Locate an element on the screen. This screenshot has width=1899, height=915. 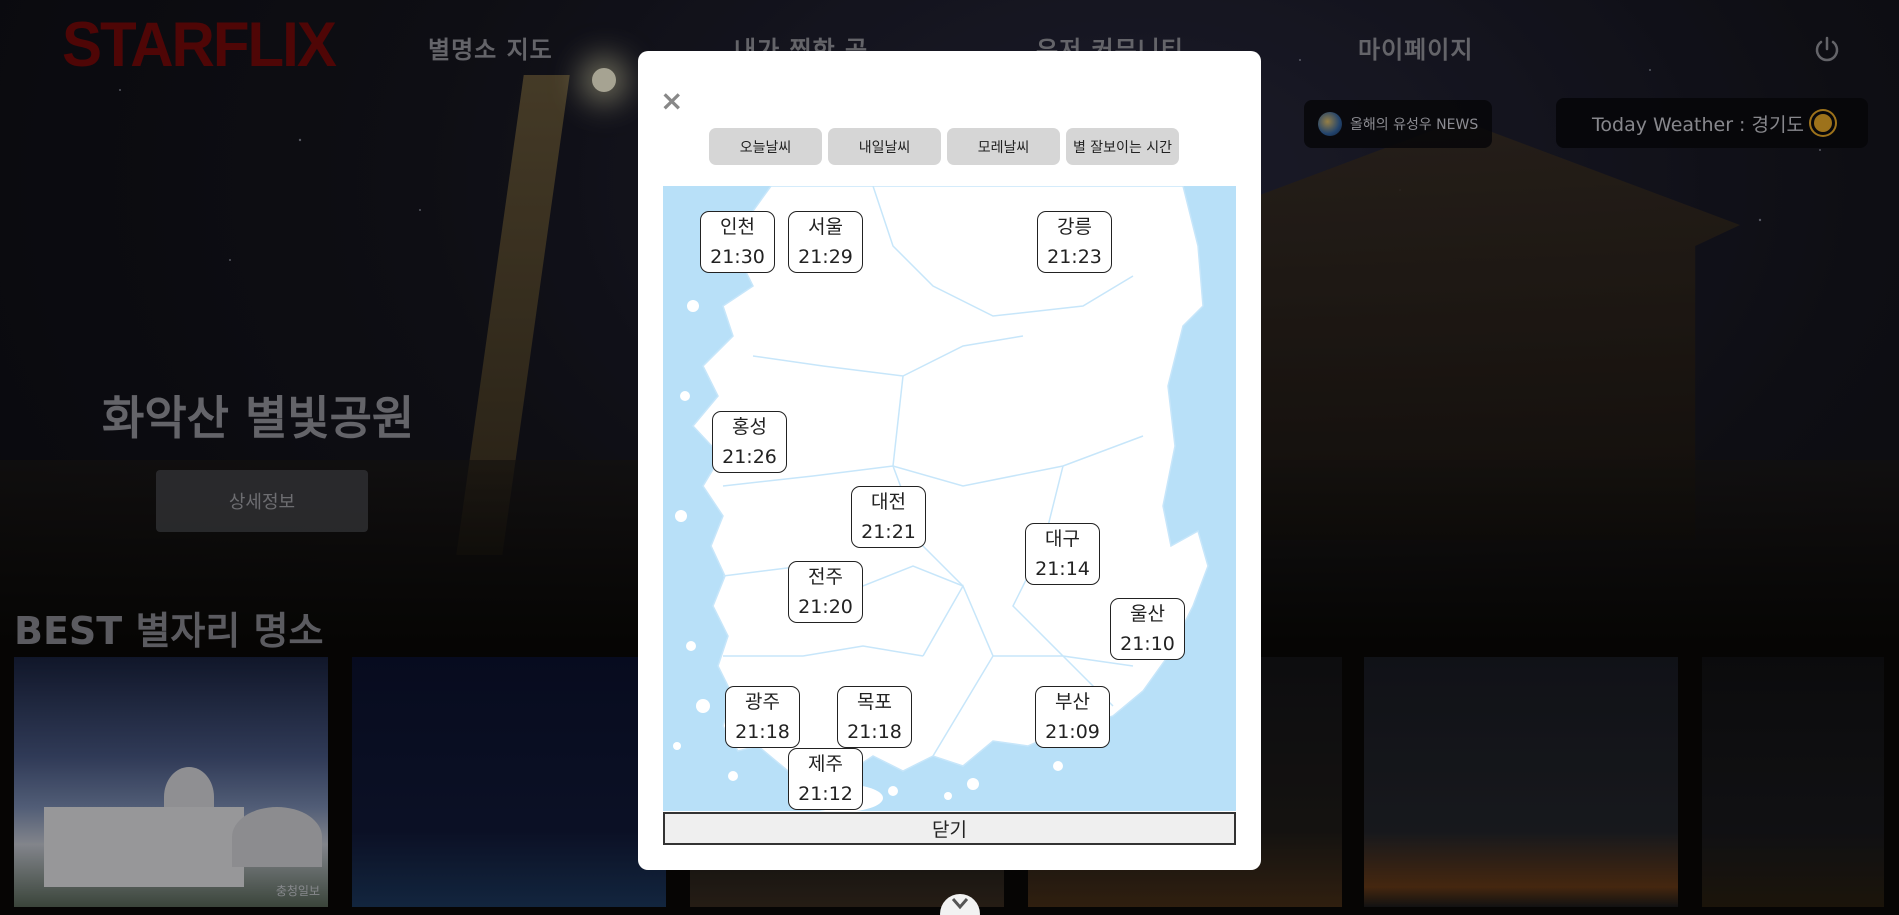
city-busan: 부산 21:09 is located at coordinates (1072, 717).